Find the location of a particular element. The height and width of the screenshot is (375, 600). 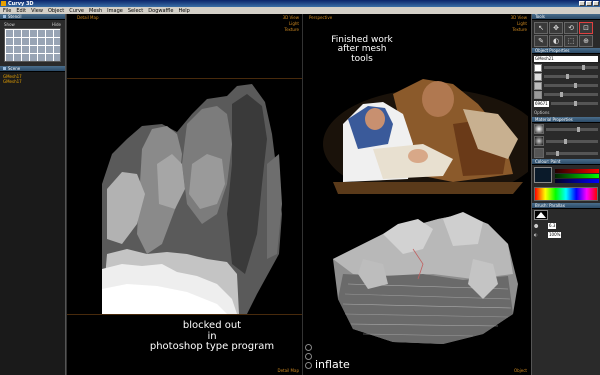

inflated-3d-mesh is located at coordinates (425, 278).